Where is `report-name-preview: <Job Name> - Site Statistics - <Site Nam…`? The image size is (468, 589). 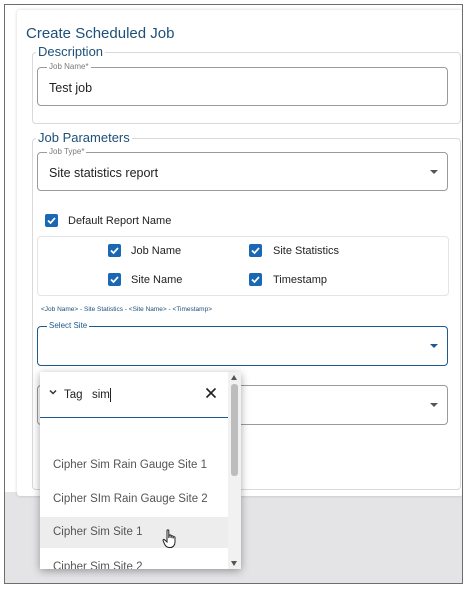
report-name-preview: <Job Name> - Site Statistics - <Site Nam… is located at coordinates (126, 309).